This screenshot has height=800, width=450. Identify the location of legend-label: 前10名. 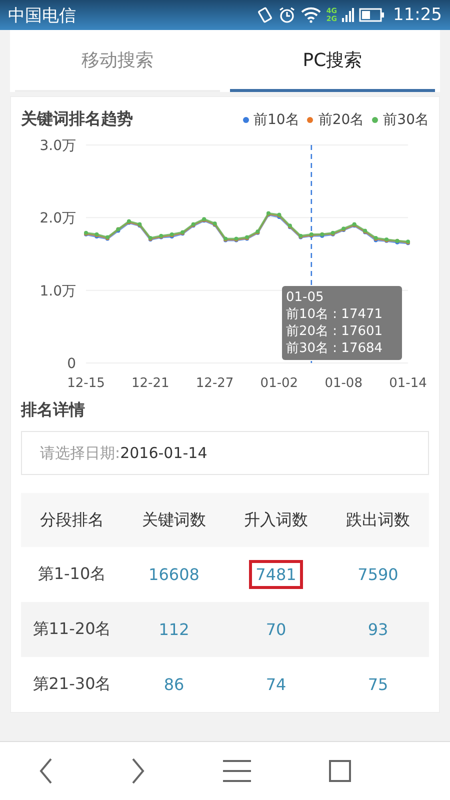
(277, 119).